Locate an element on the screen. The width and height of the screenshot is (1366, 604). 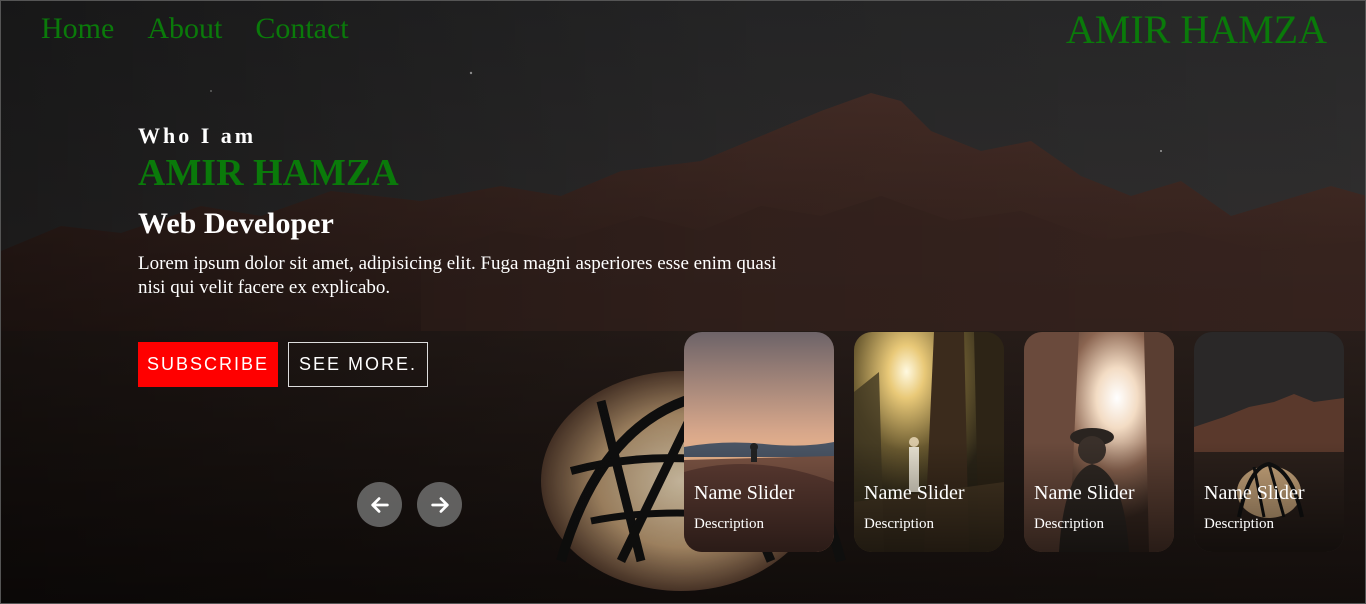
arrow-right-icon is located at coordinates (439, 504).